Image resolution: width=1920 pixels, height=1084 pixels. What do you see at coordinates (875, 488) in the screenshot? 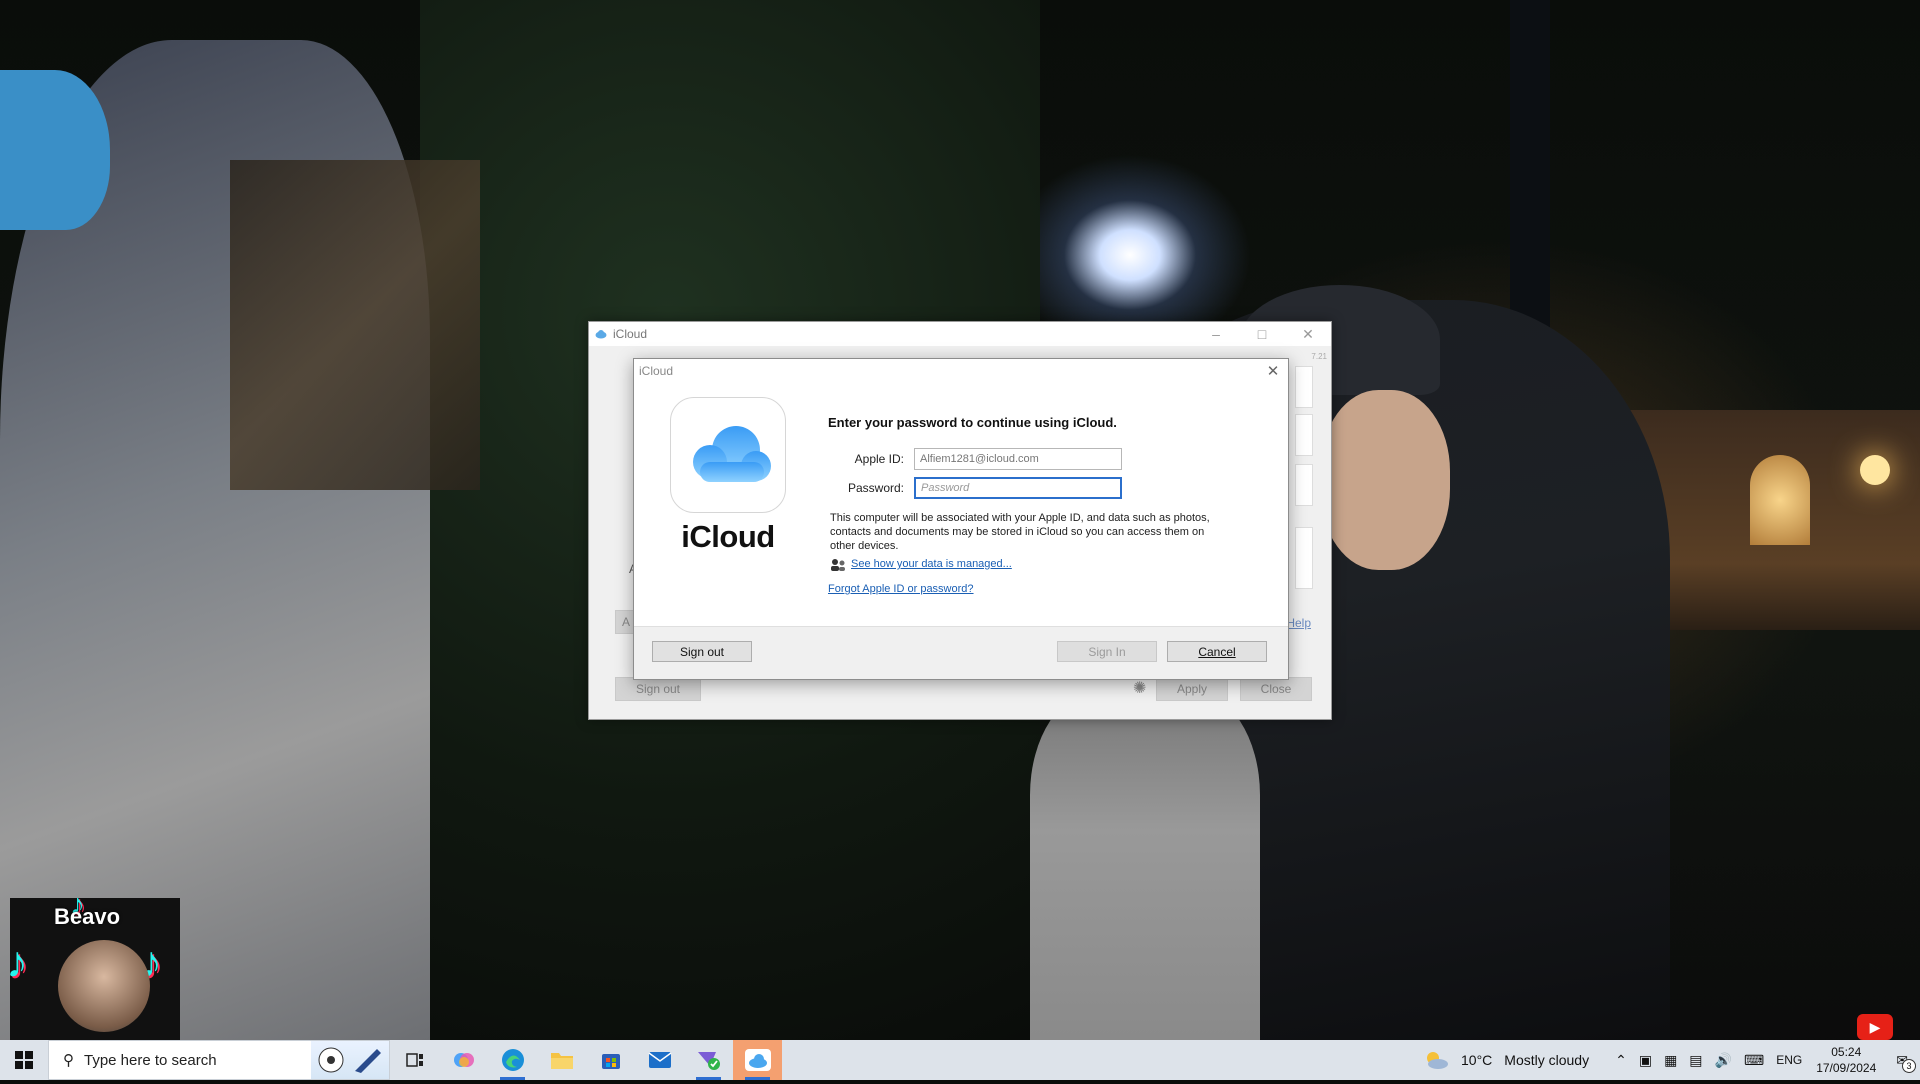
I see `password-label: Password:` at bounding box center [875, 488].